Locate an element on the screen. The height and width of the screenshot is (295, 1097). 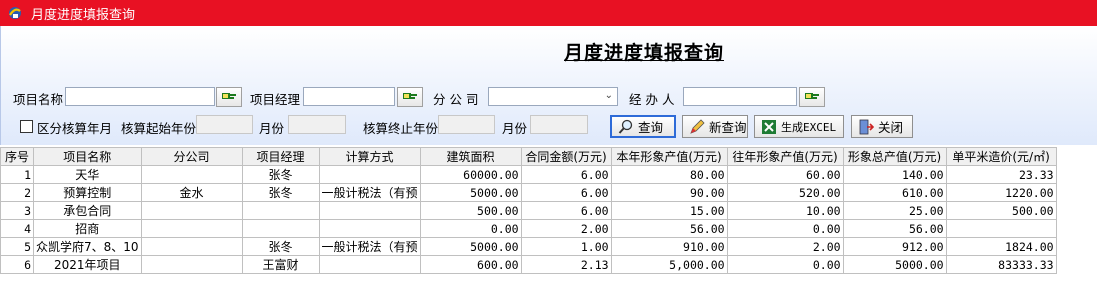
table-cell: 600.00 is located at coordinates (470, 264).